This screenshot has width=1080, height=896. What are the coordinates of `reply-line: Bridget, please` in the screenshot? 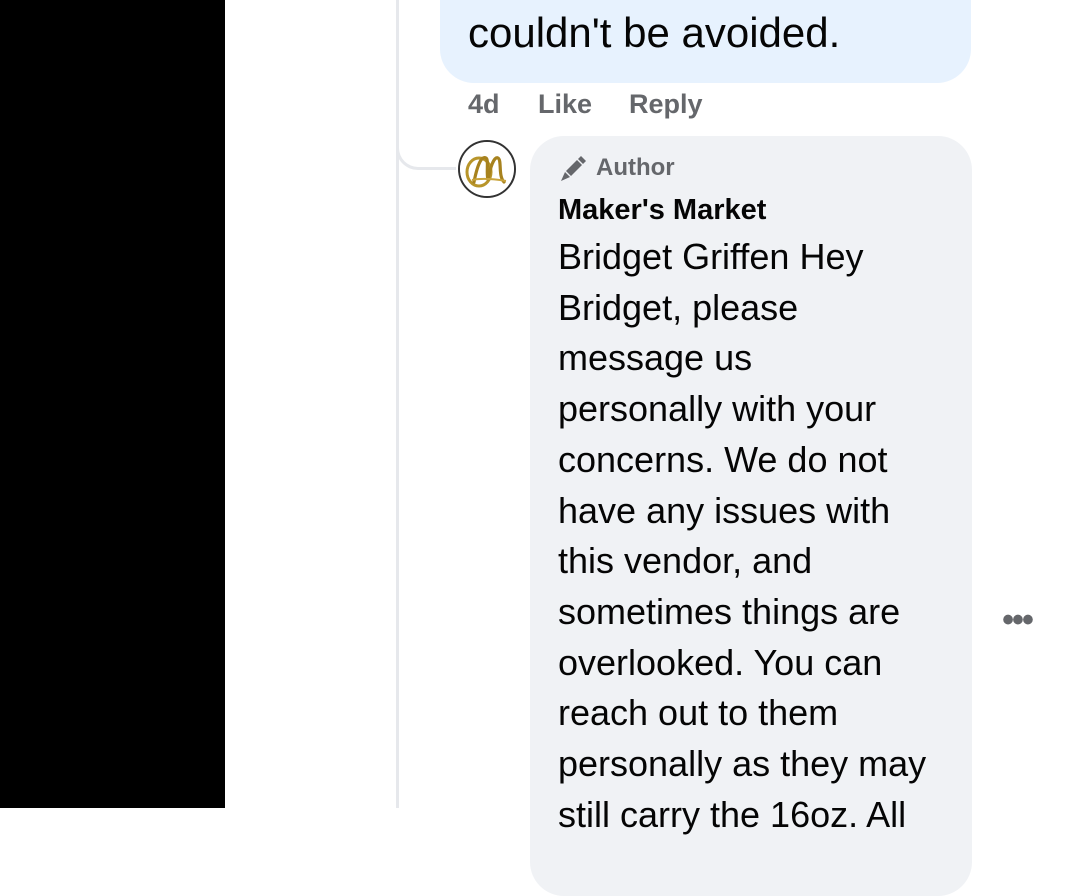 It's located at (678, 307).